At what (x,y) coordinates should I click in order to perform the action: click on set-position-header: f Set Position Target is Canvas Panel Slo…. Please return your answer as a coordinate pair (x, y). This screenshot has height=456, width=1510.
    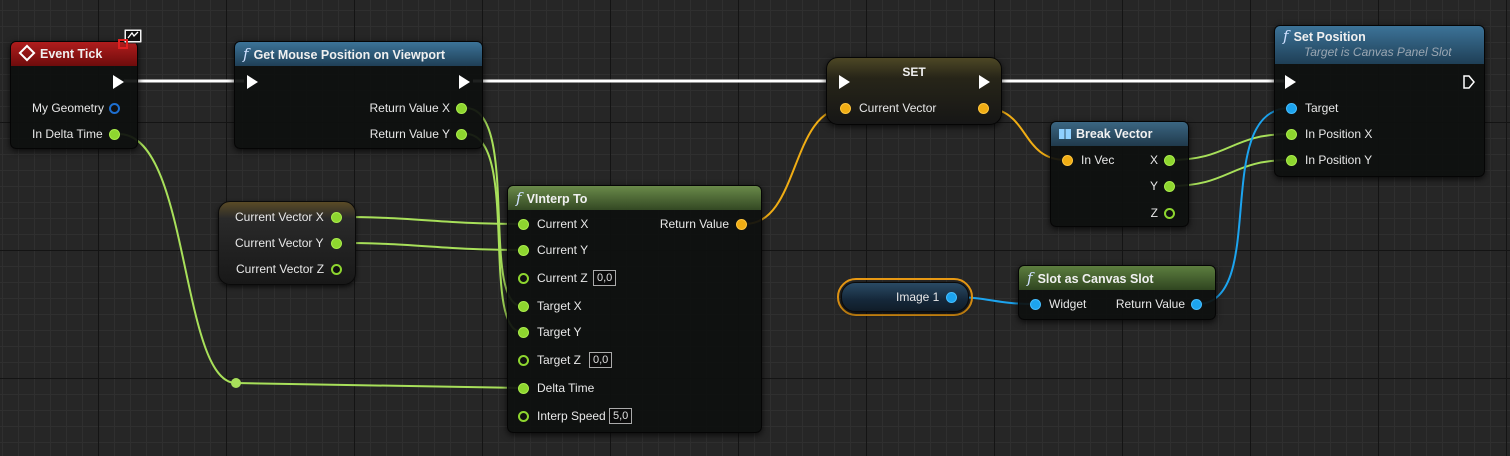
    Looking at the image, I should click on (1379, 45).